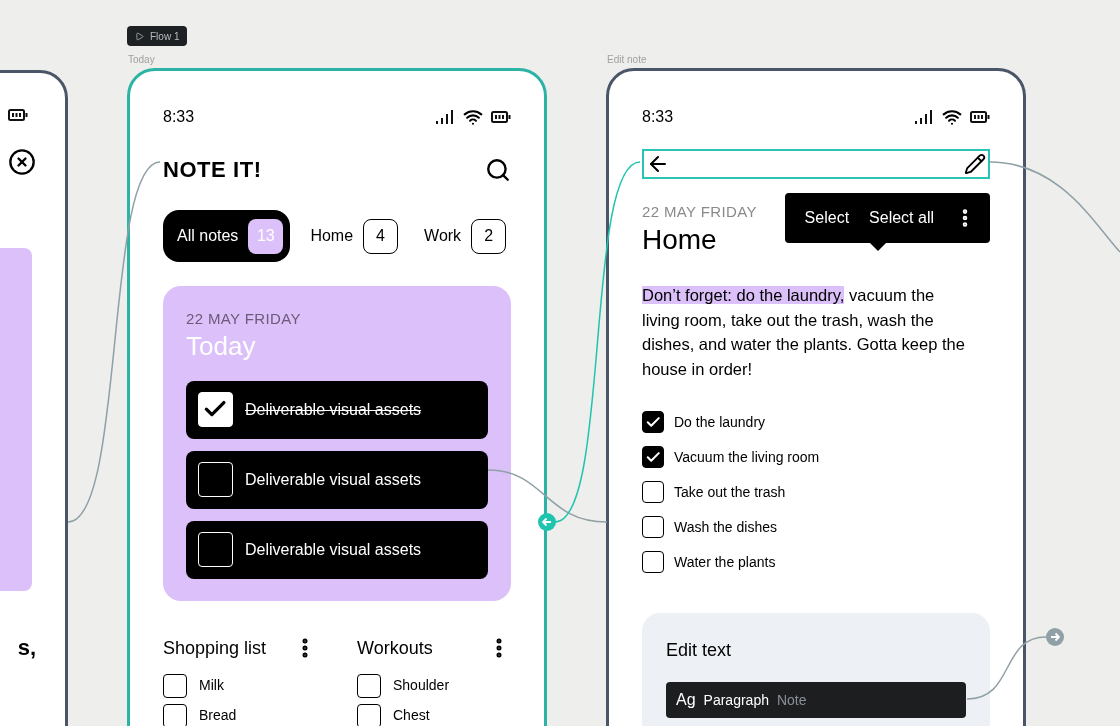 The image size is (1120, 726). I want to click on text-style-field: Ag Paragraph Note, so click(816, 700).